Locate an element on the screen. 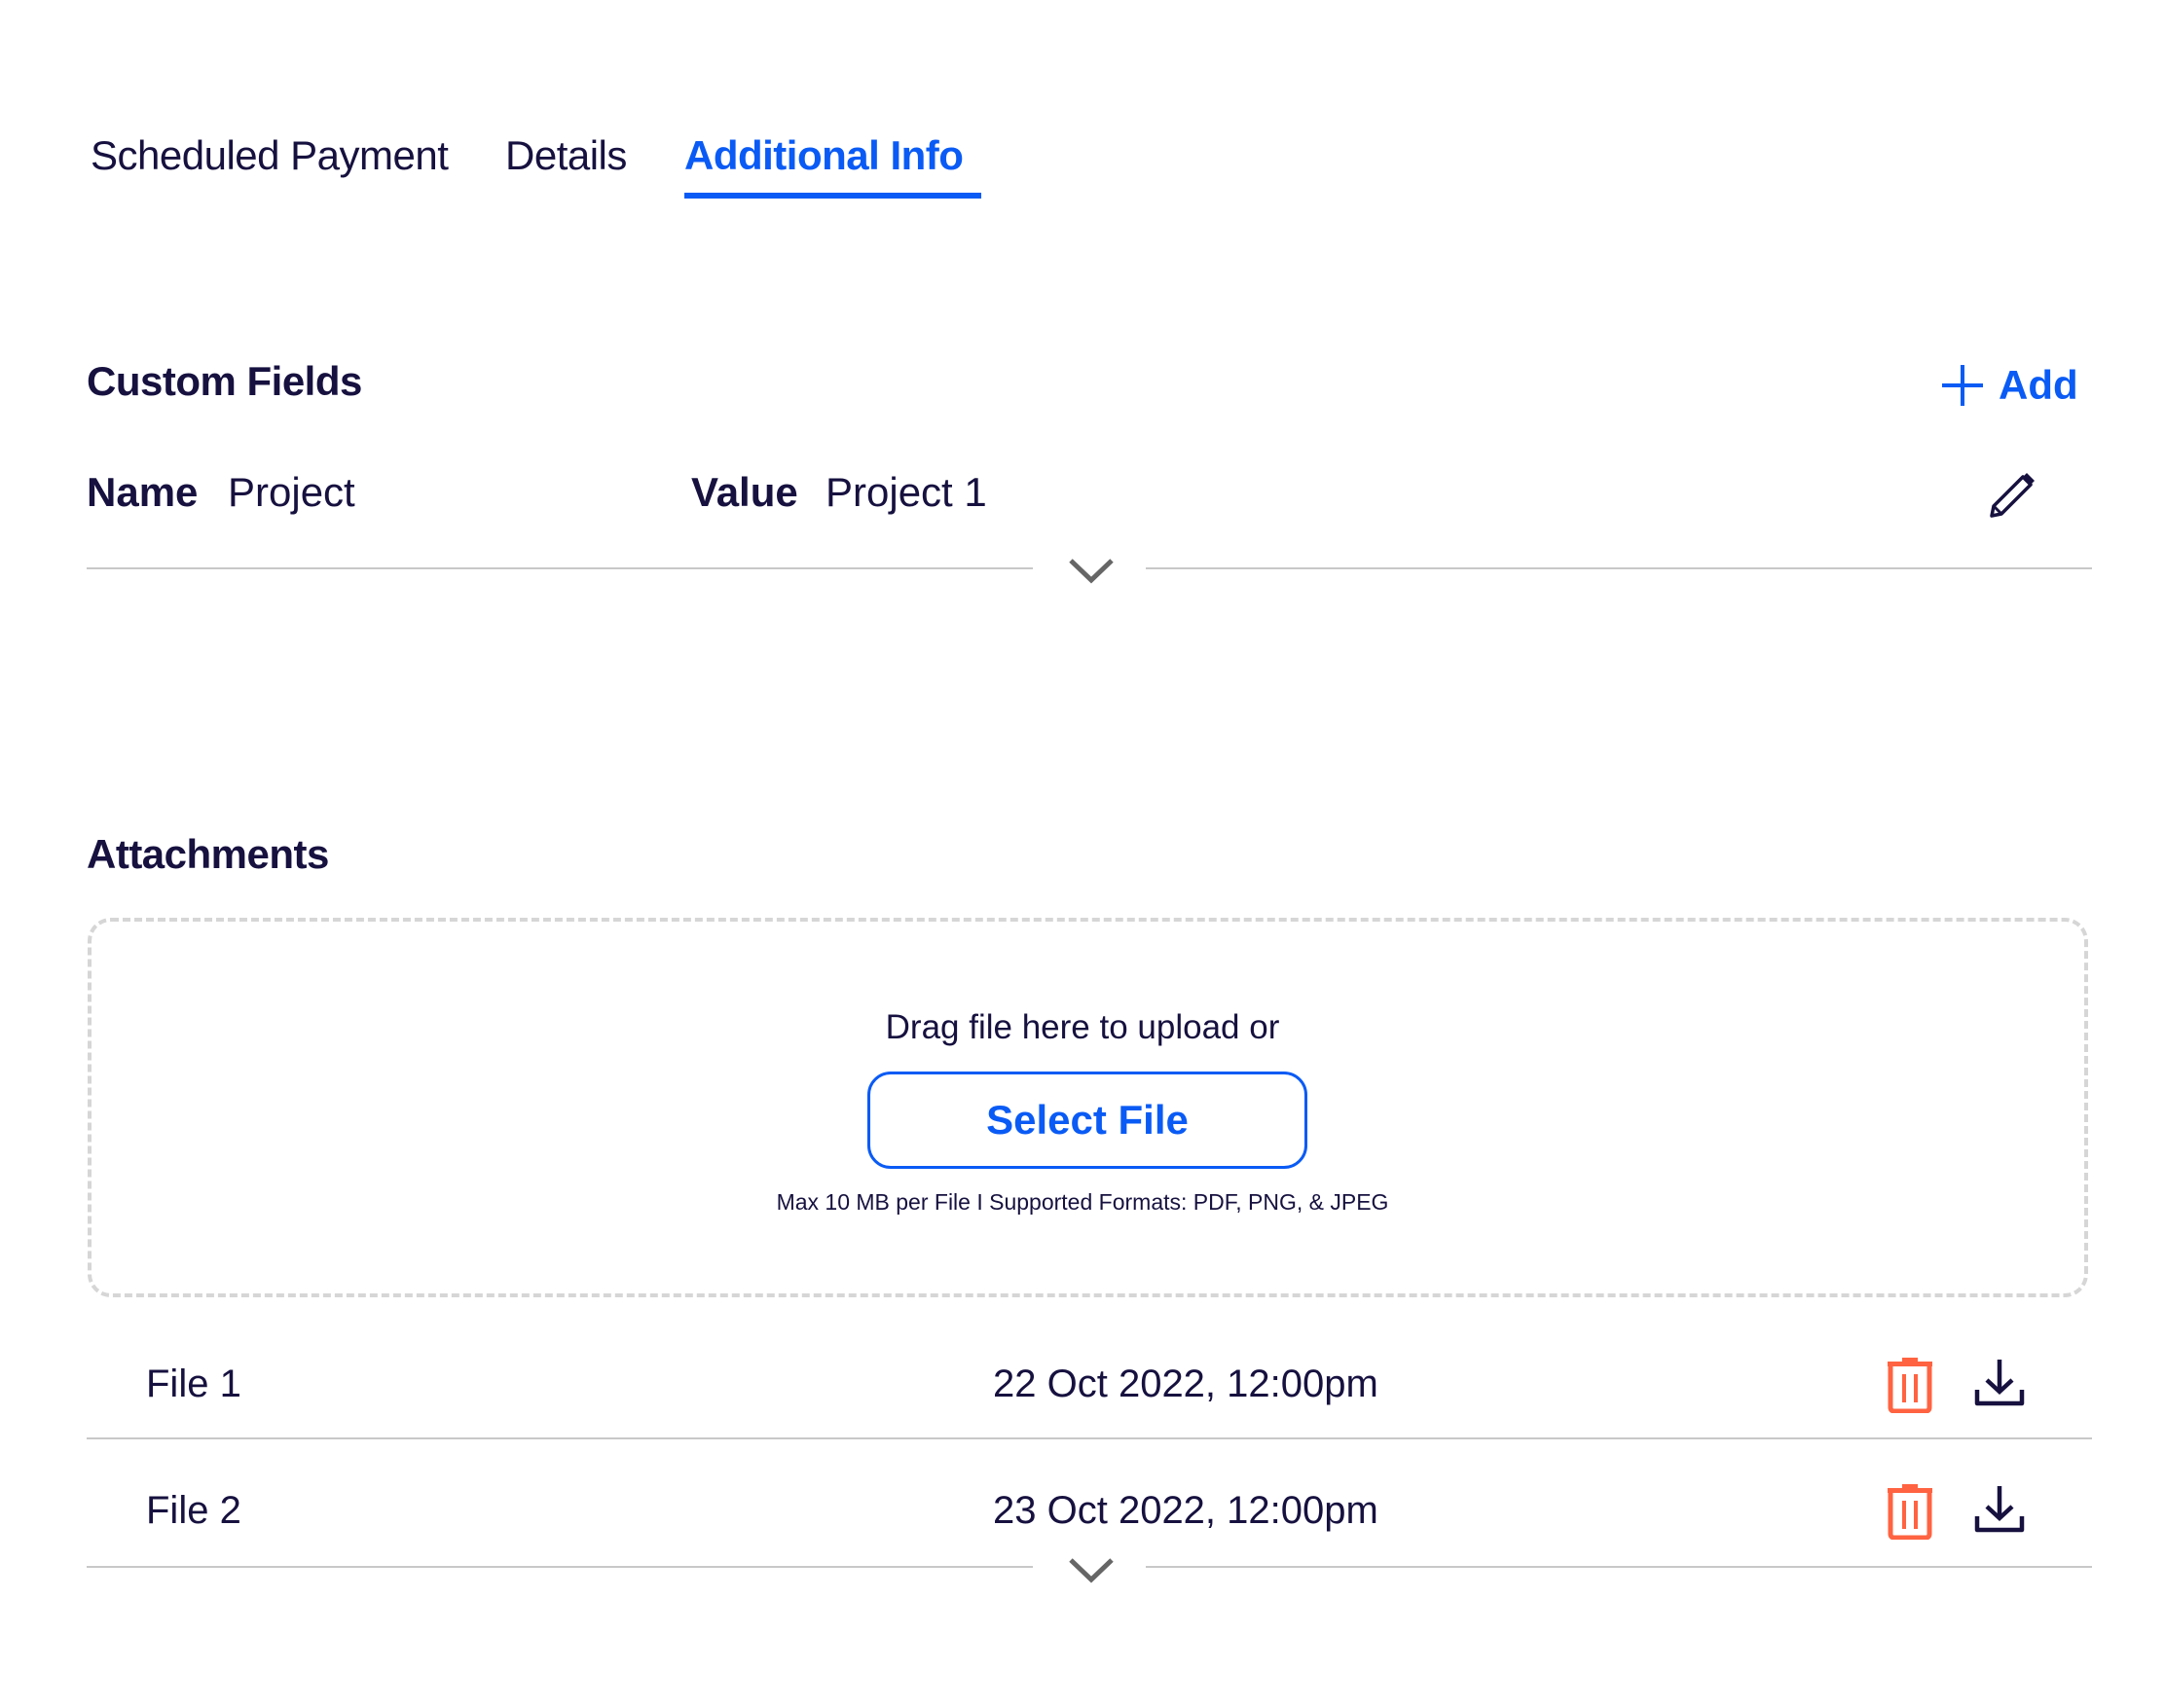 Image resolution: width=2165 pixels, height=1708 pixels. value-value: Project 1 is located at coordinates (906, 492).